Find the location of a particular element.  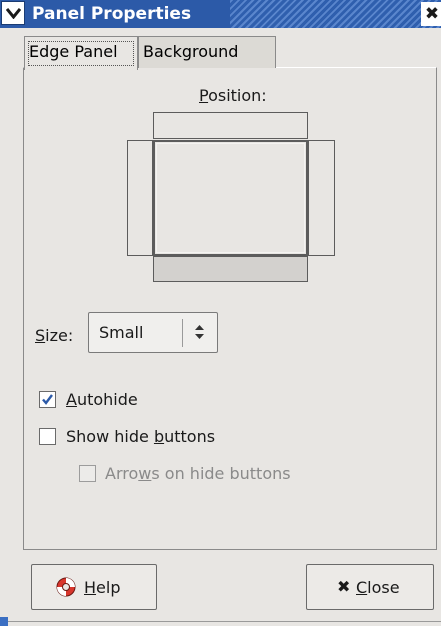

size-mnemonic: S is located at coordinates (40, 335).